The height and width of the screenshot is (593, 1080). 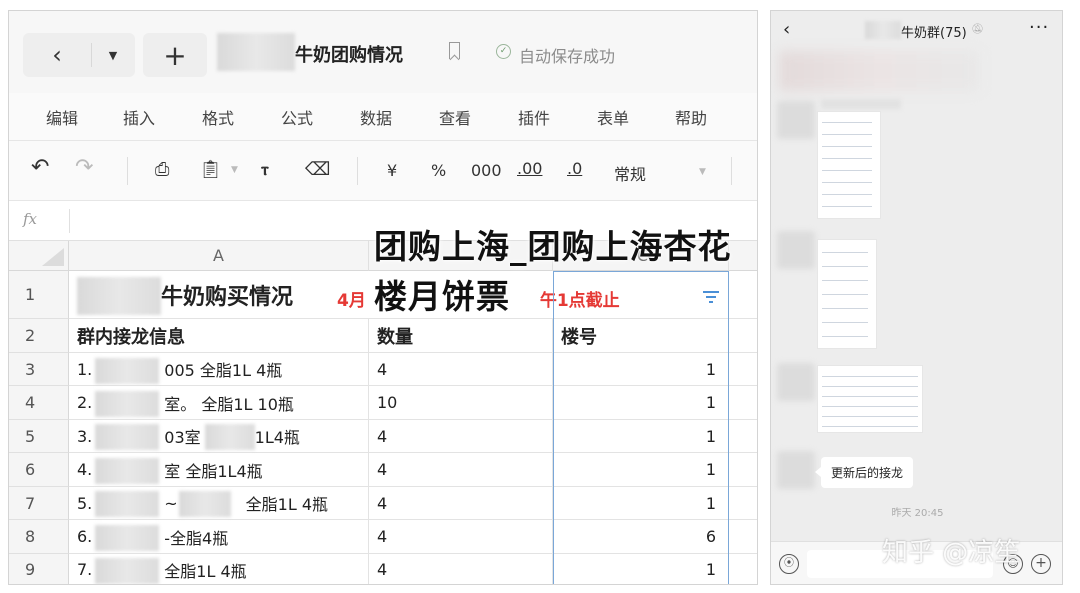 I want to click on increase-decimal-button: .00, so click(x=529, y=168).